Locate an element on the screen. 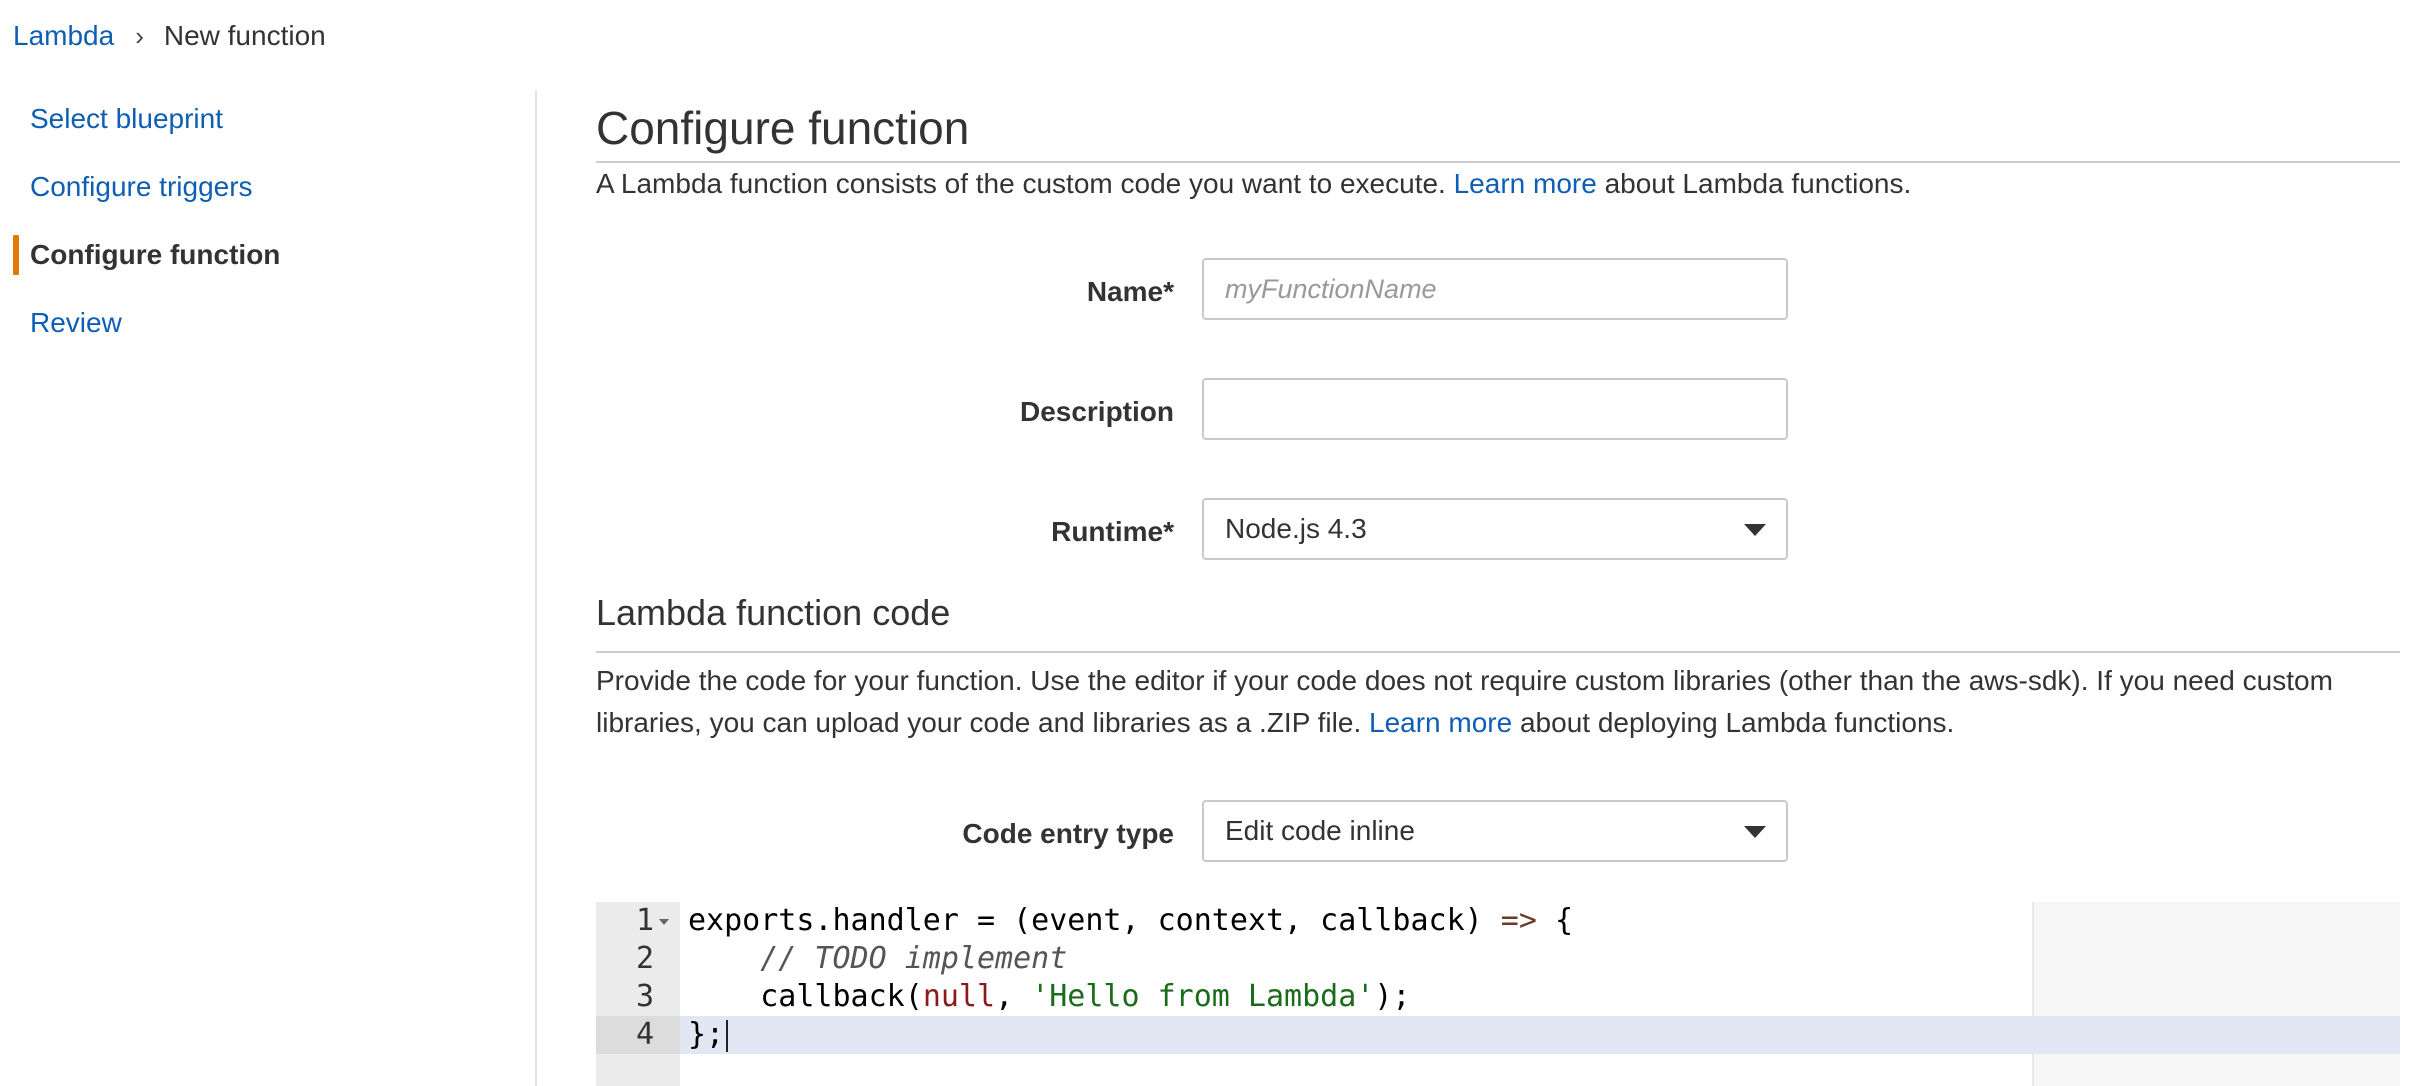 Image resolution: width=2428 pixels, height=1086 pixels. breadcrumb: Lambda › New function is located at coordinates (169, 36).